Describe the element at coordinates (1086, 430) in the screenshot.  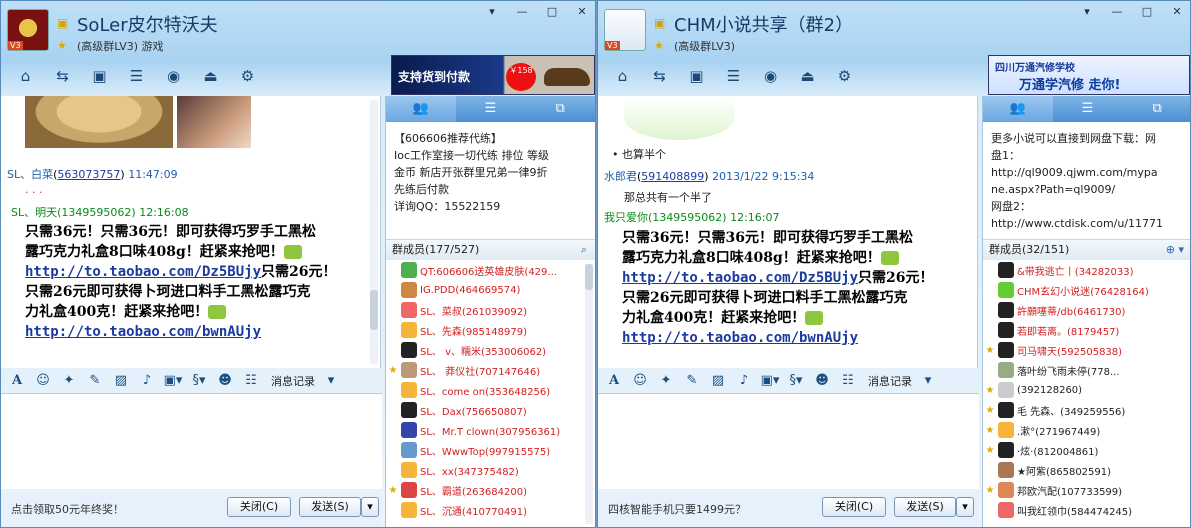
I see `list-item: ★ .漱°(271967449)` at that location.